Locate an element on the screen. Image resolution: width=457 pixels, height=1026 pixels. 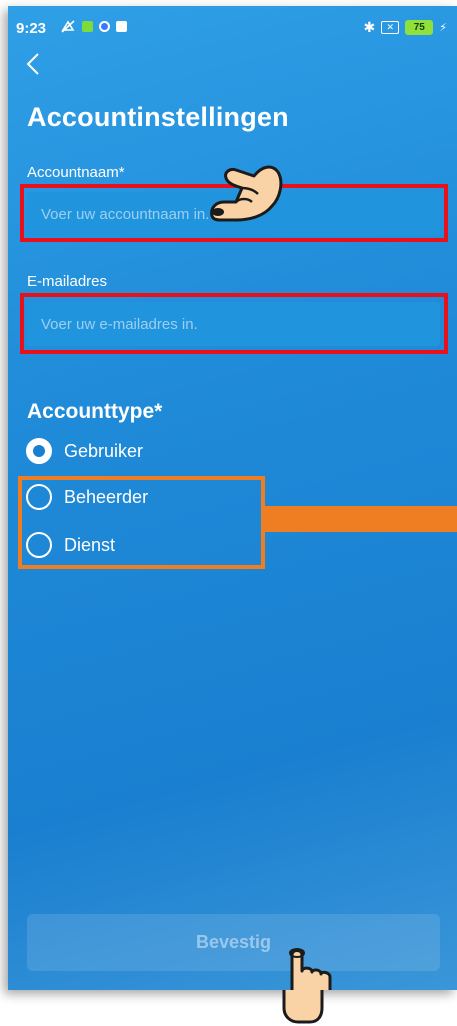
charging-icon: ⚡ is located at coordinates (443, 28).